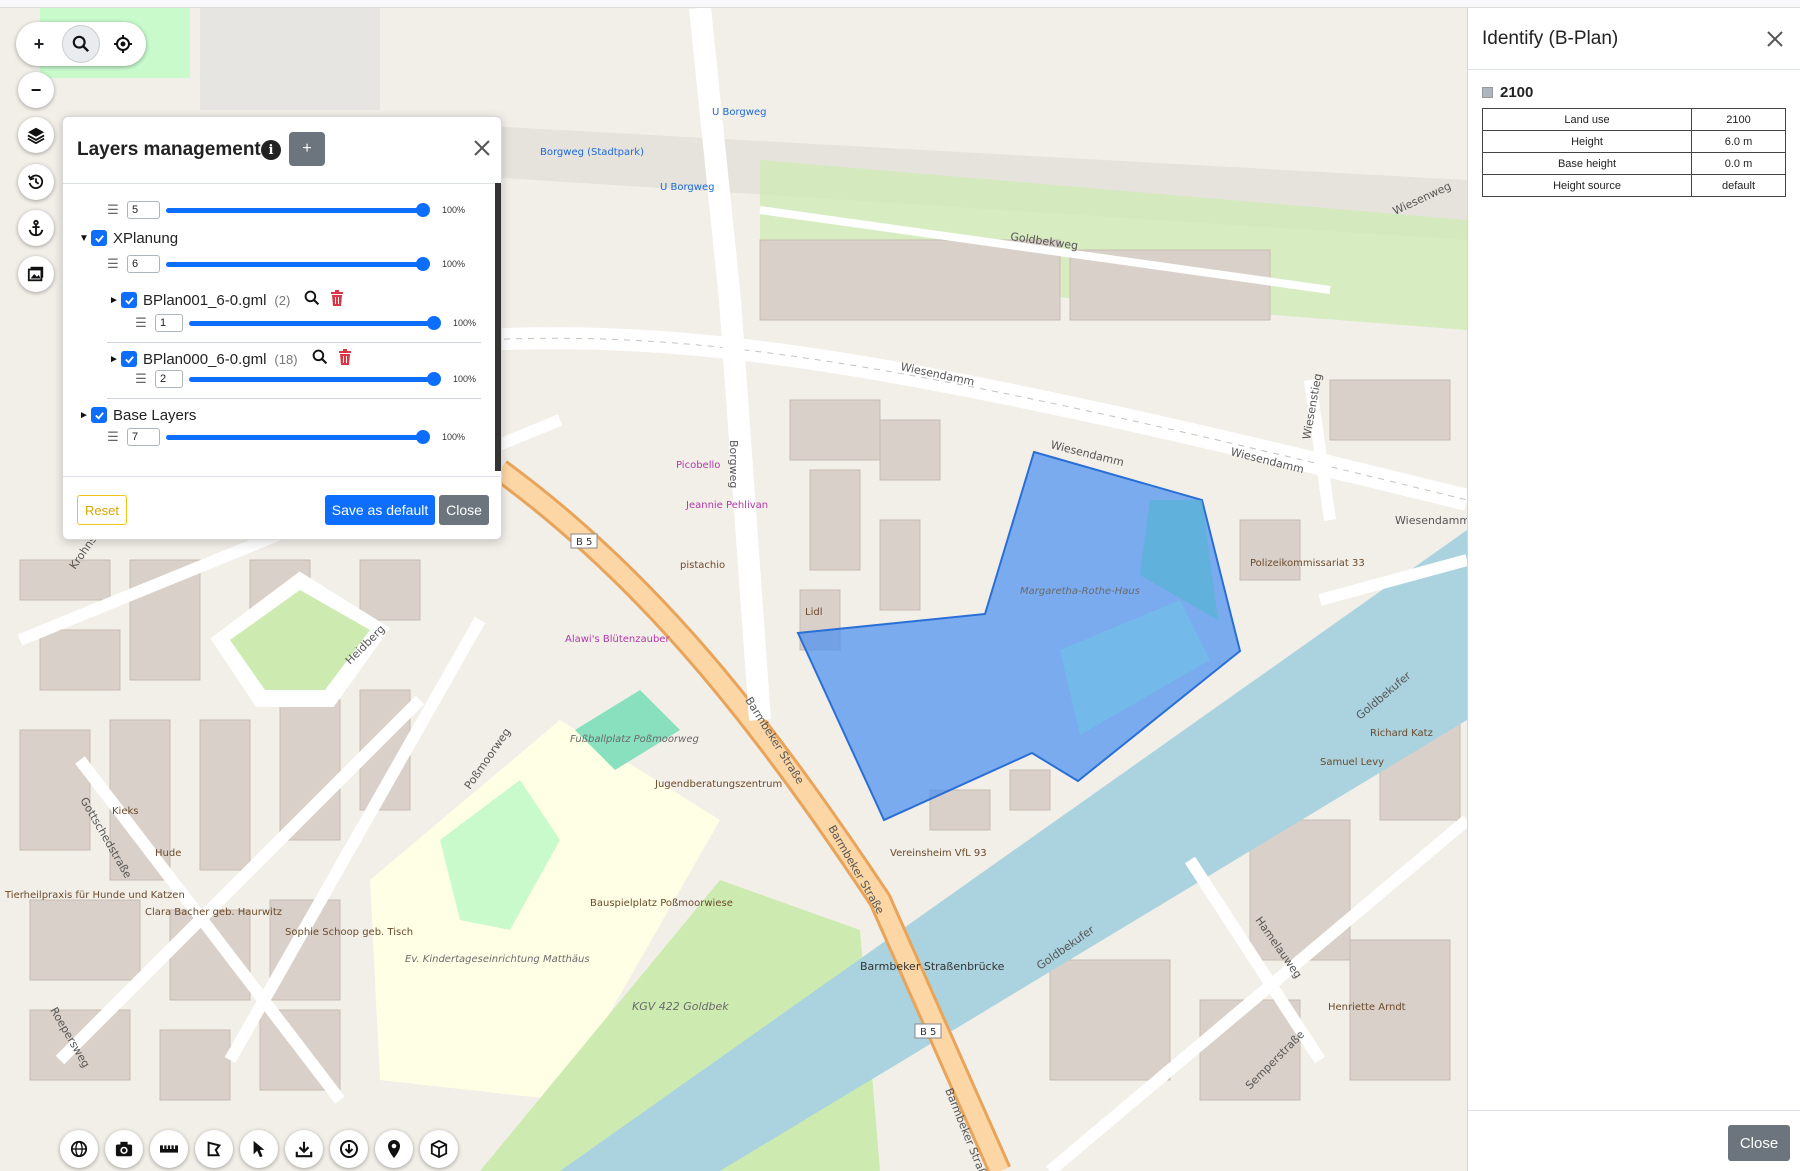 Image resolution: width=1800 pixels, height=1171 pixels. I want to click on close-icon, so click(1775, 39).